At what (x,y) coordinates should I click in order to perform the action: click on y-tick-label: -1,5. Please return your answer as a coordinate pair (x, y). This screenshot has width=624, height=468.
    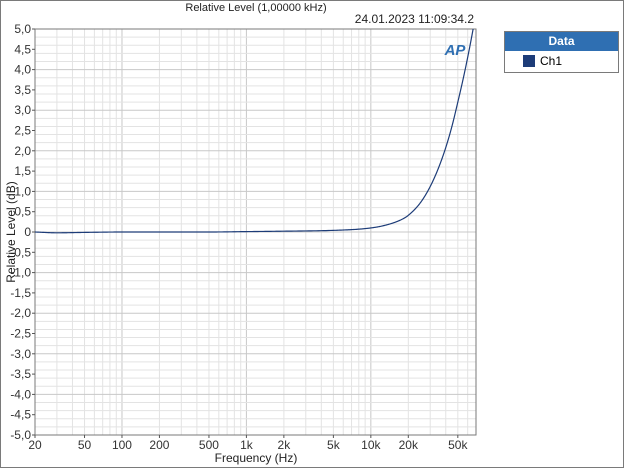
    Looking at the image, I should click on (20, 293).